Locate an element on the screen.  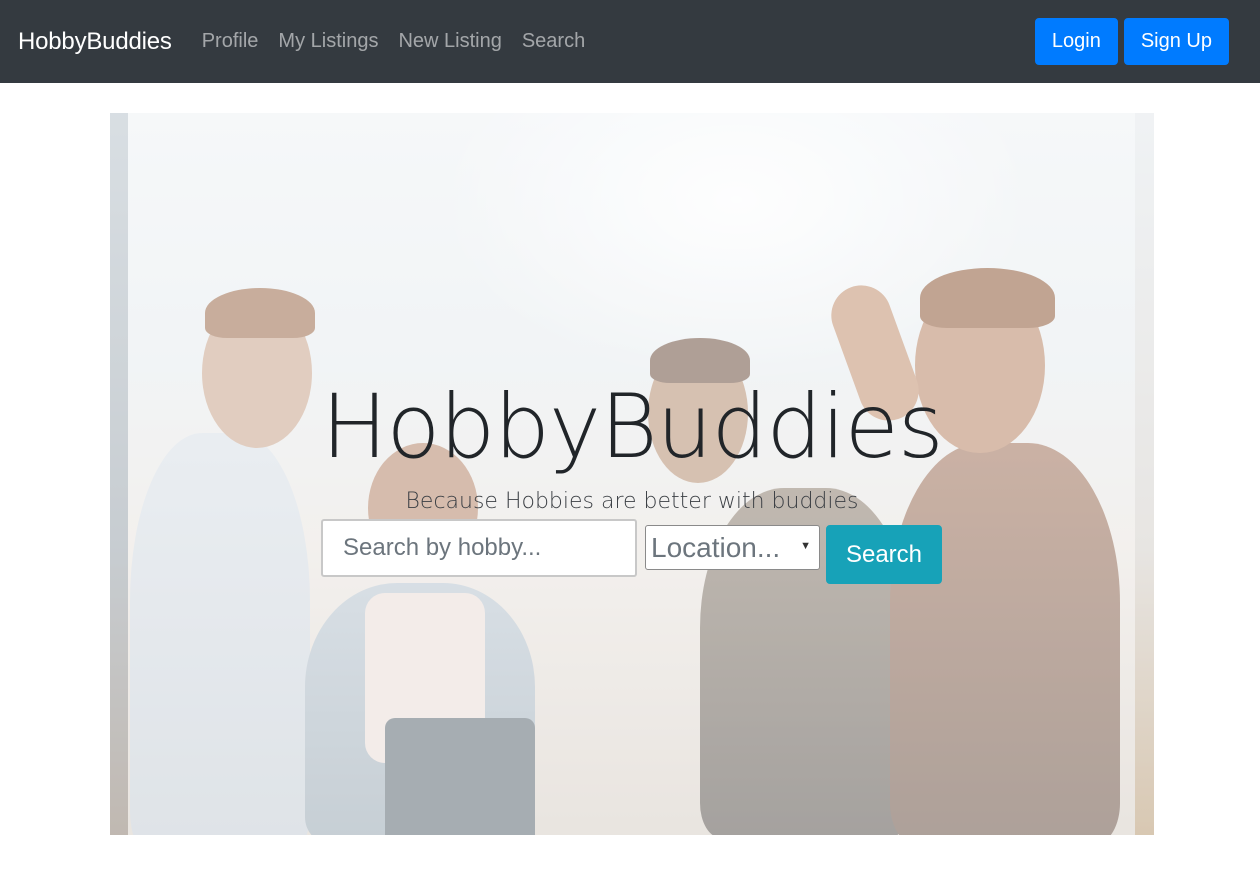
location-select: Location... ▼ is located at coordinates (732, 547).